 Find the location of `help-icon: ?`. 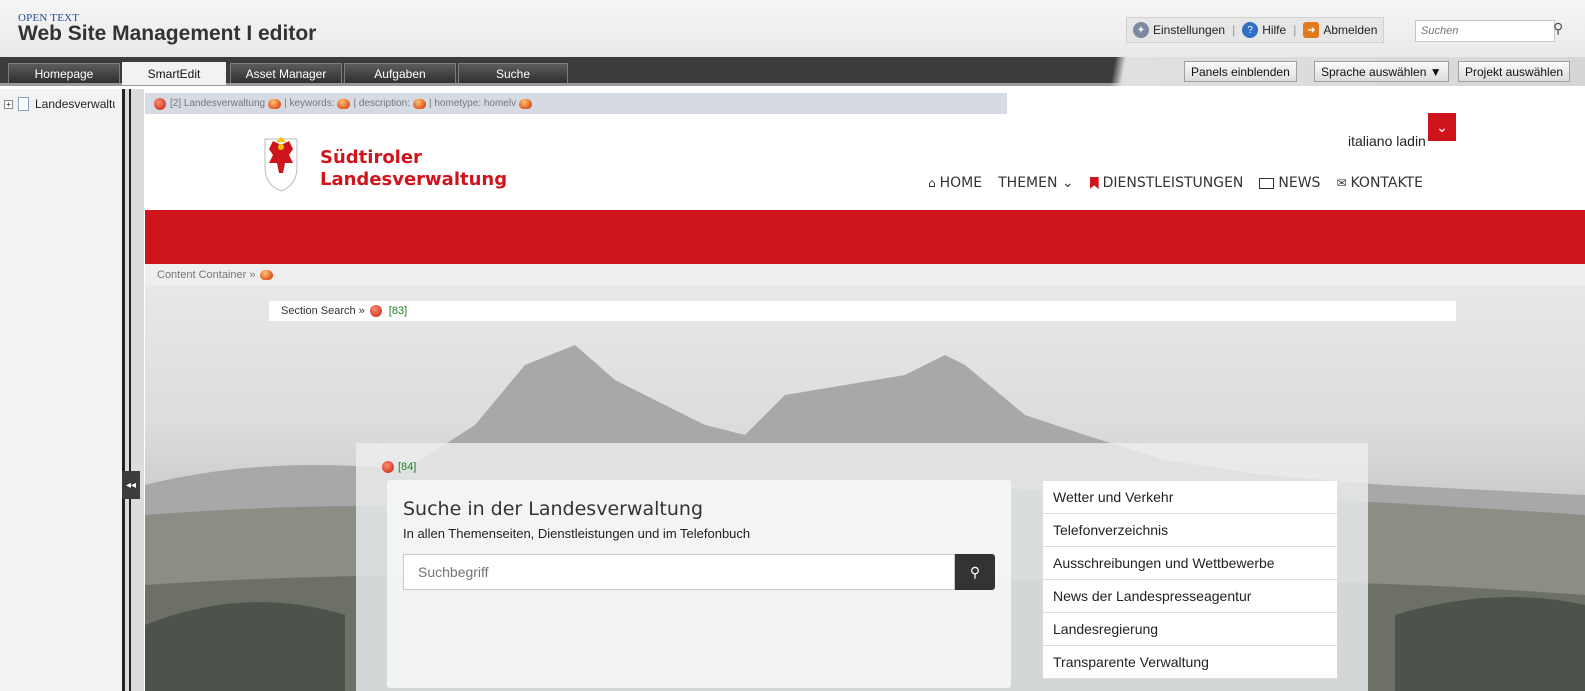

help-icon: ? is located at coordinates (1250, 30).